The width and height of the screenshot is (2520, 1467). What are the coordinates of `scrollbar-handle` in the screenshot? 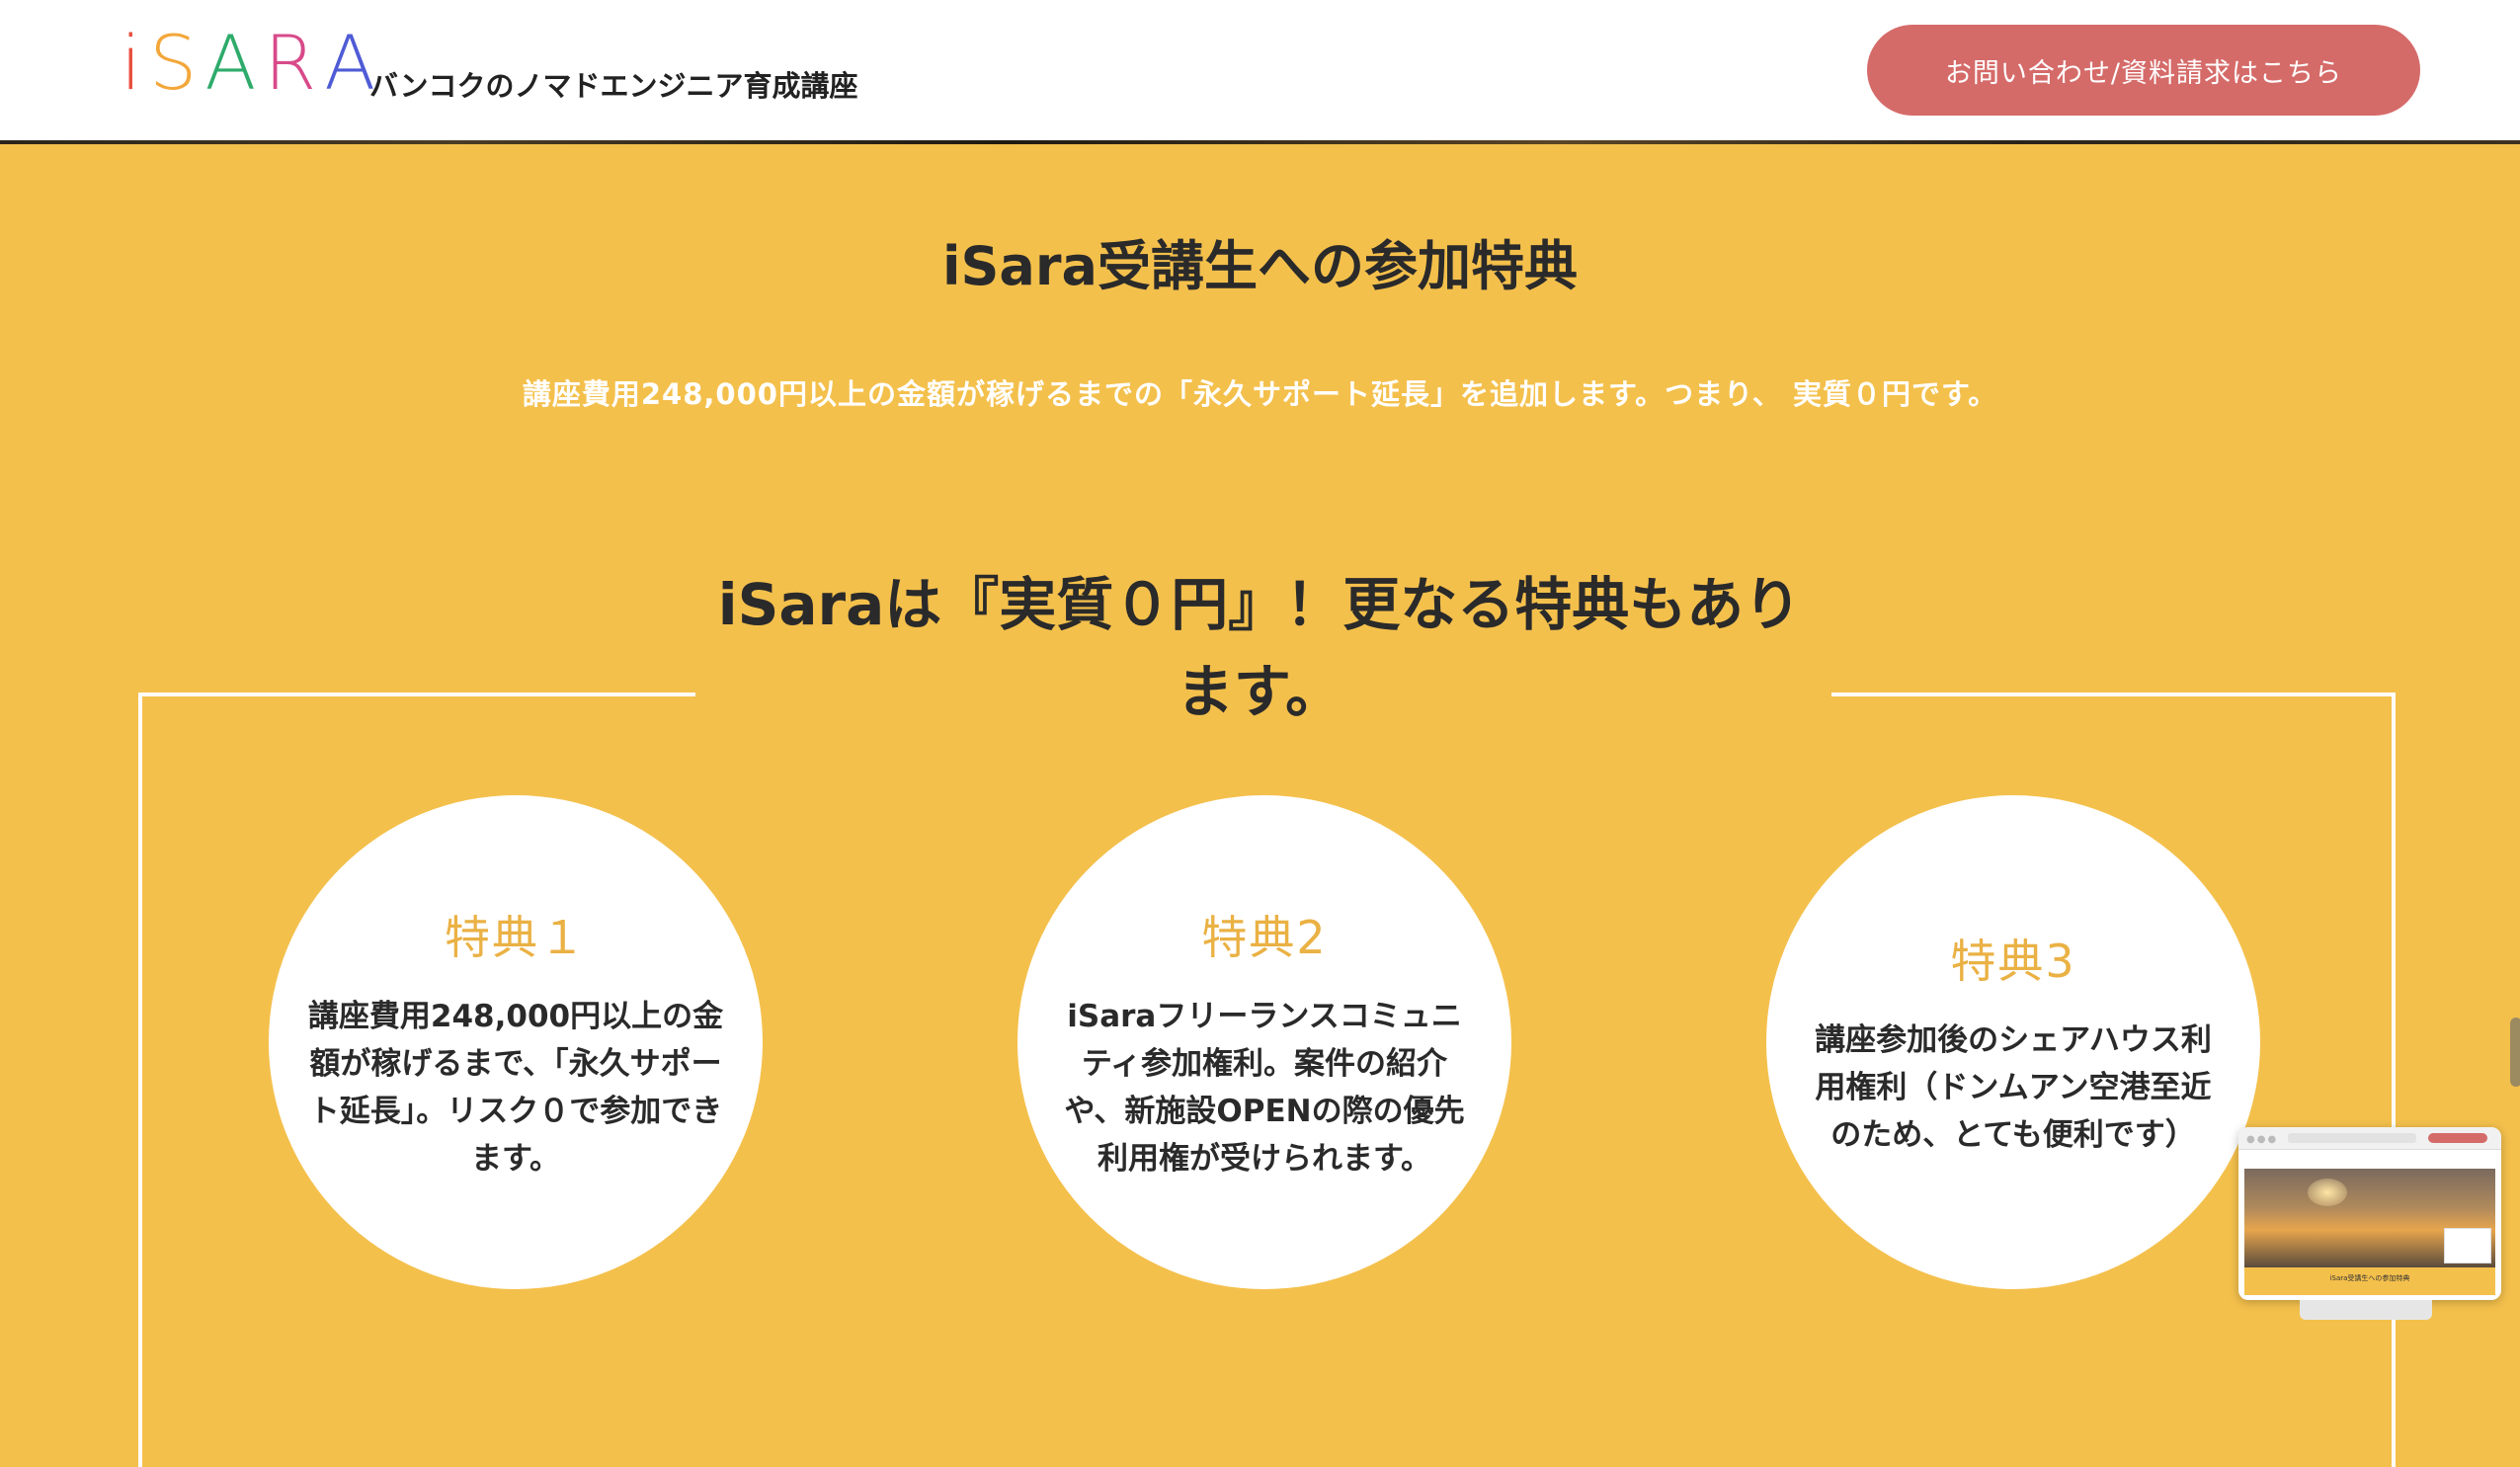 It's located at (2515, 1052).